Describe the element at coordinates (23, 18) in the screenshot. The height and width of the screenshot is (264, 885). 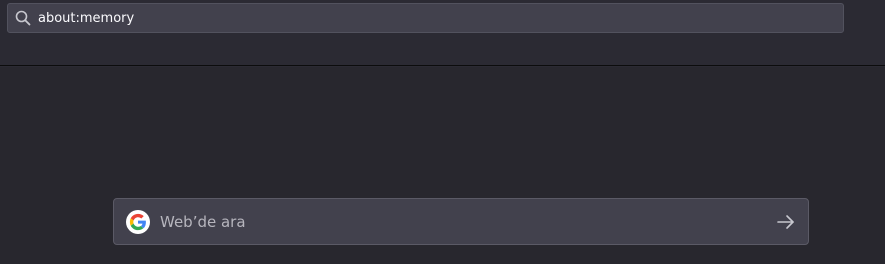
I see `search-icon` at that location.